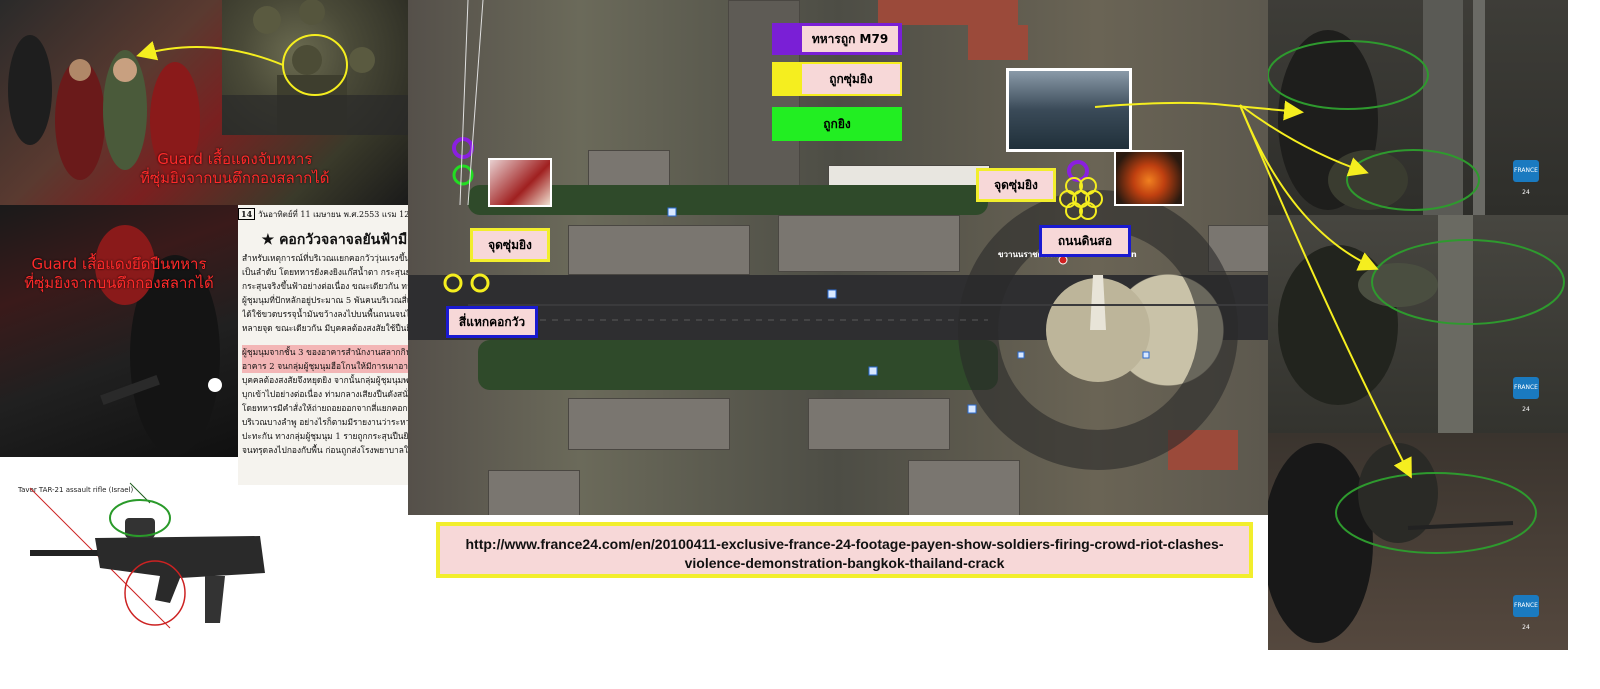 The height and width of the screenshot is (689, 1600). Describe the element at coordinates (315, 67) in the screenshot. I see `soldiers-inset-photo` at that location.